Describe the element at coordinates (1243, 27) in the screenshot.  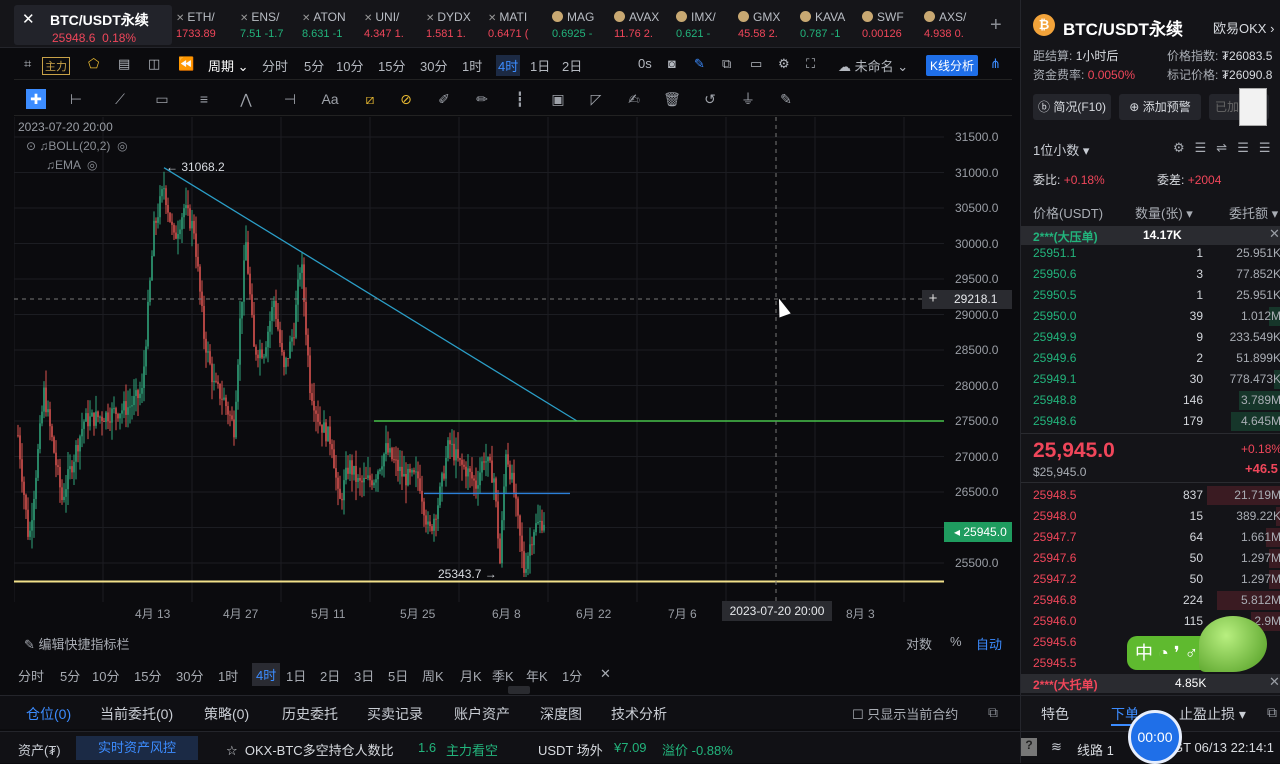
I see `exchange-selector: 欧易OKX ›` at that location.